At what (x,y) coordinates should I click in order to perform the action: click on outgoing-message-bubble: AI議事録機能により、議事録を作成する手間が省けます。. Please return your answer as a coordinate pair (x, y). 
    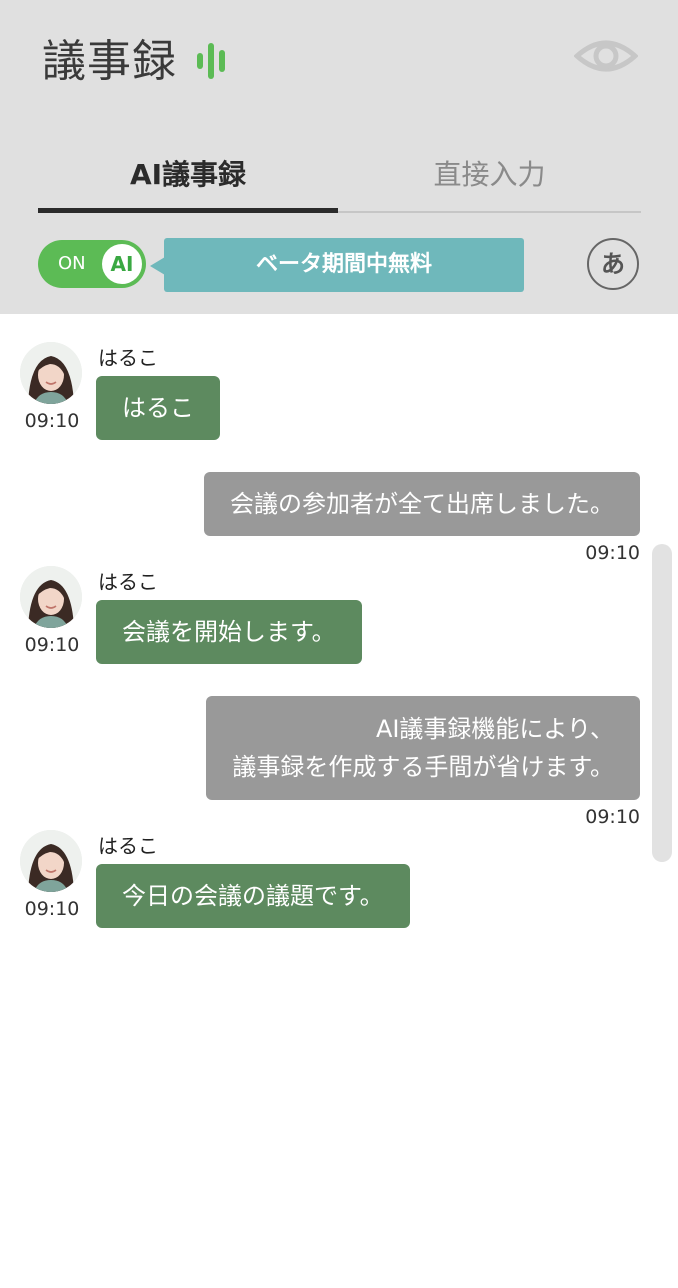
    Looking at the image, I should click on (423, 748).